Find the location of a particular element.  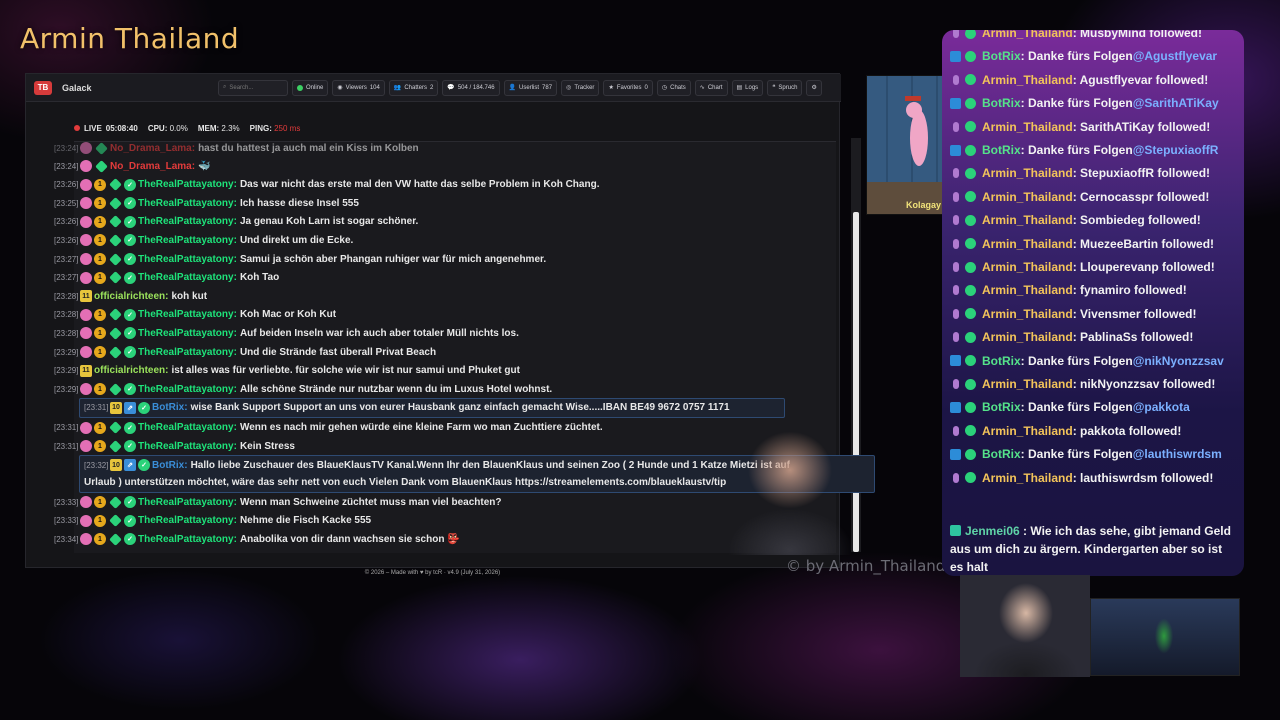

chats-label: Chats is located at coordinates (678, 87).